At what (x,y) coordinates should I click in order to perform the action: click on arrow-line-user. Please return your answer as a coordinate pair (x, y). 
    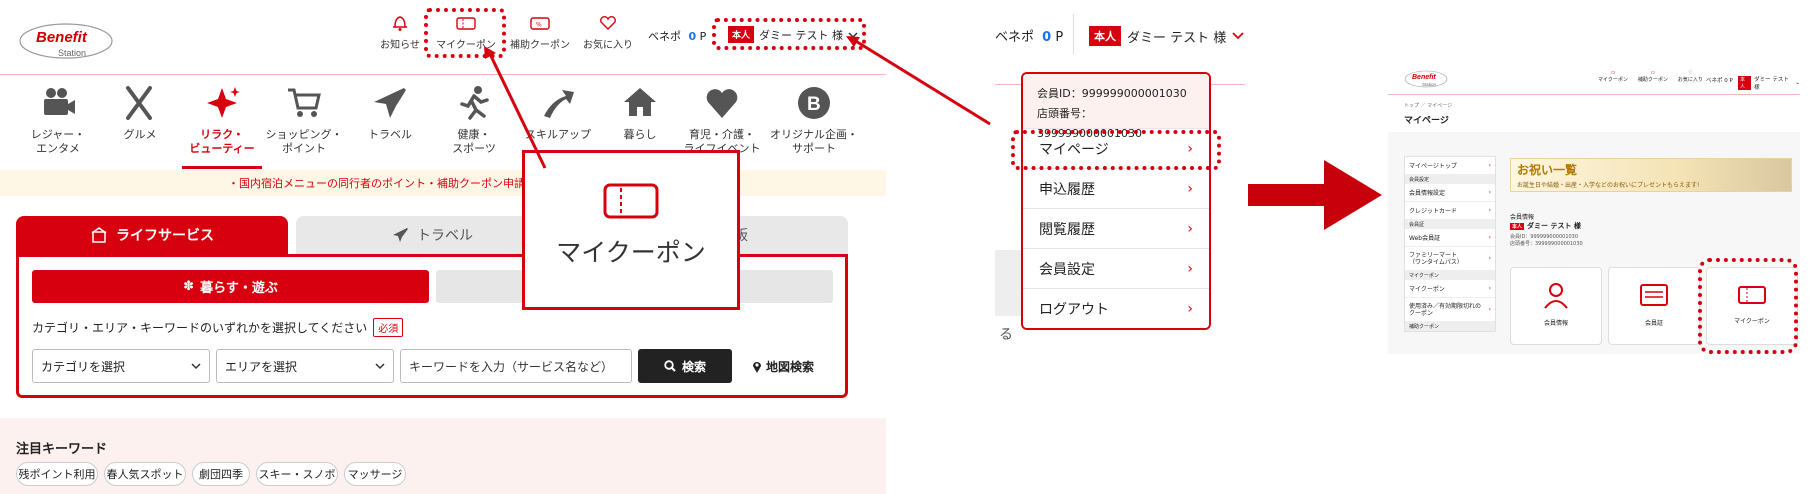
    Looking at the image, I should click on (922, 82).